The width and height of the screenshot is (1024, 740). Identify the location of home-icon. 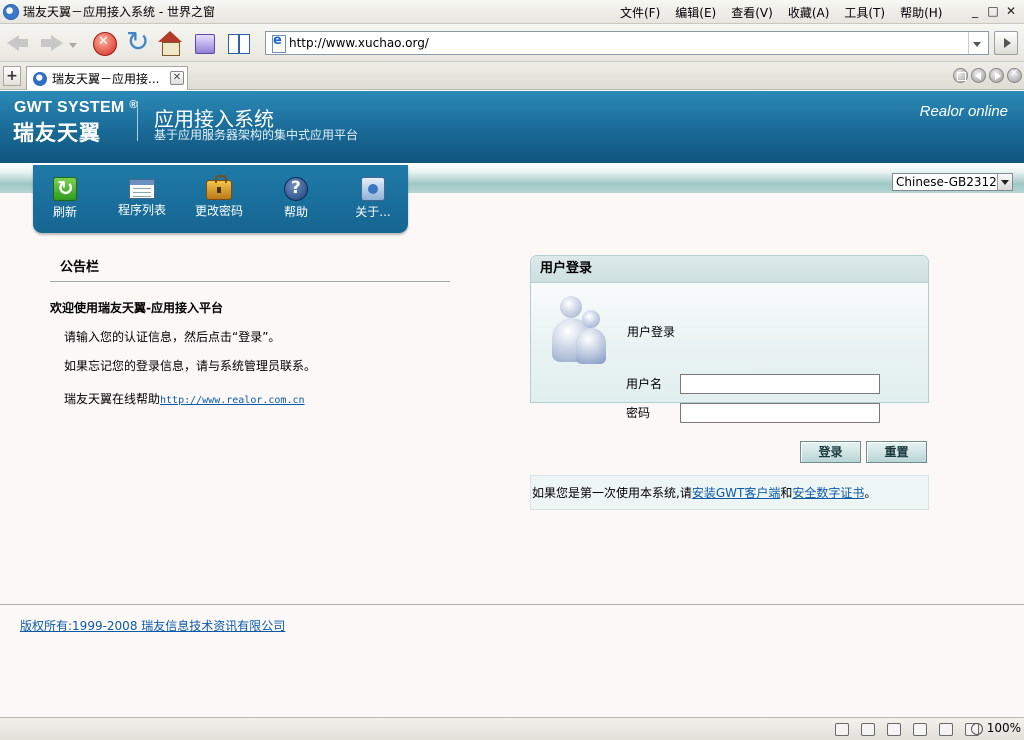
(170, 43).